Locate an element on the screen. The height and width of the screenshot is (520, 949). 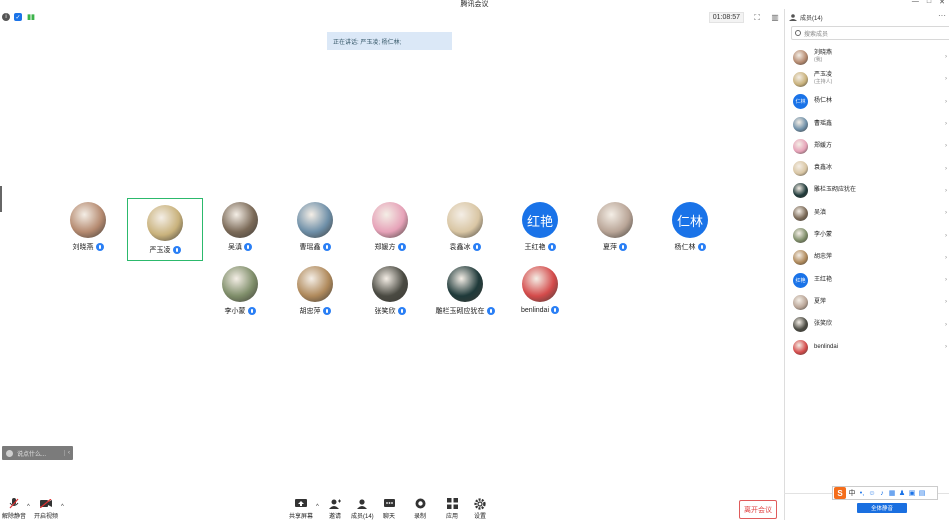
member-list-item: 袁鑫冰 › is located at coordinates (867, 168).